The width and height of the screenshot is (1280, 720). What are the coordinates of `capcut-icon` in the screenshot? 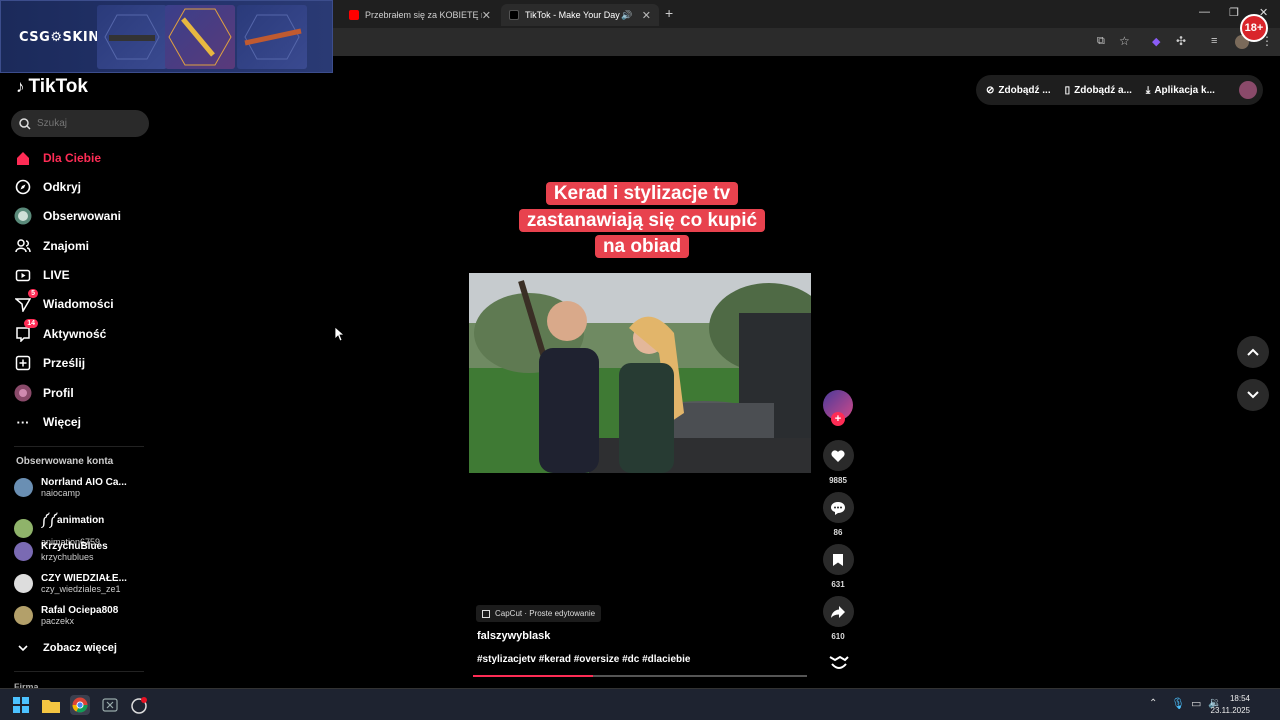 It's located at (486, 613).